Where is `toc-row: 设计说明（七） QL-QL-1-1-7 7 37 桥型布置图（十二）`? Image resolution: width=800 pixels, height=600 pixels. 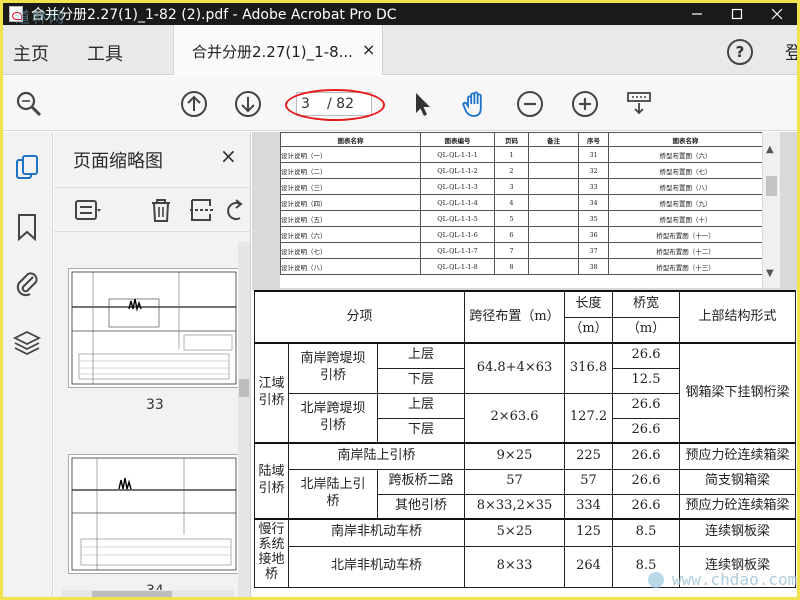
toc-row: 设计说明（七） QL-QL-1-1-7 7 37 桥型布置图（十二） is located at coordinates (521, 250).